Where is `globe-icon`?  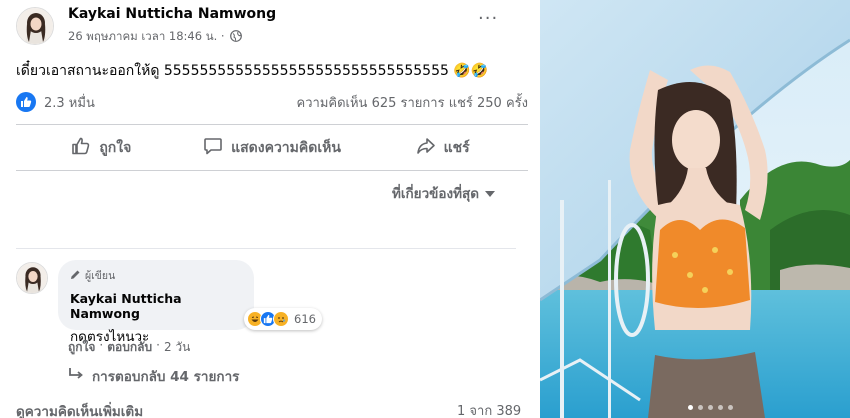
globe-icon is located at coordinates (235, 37).